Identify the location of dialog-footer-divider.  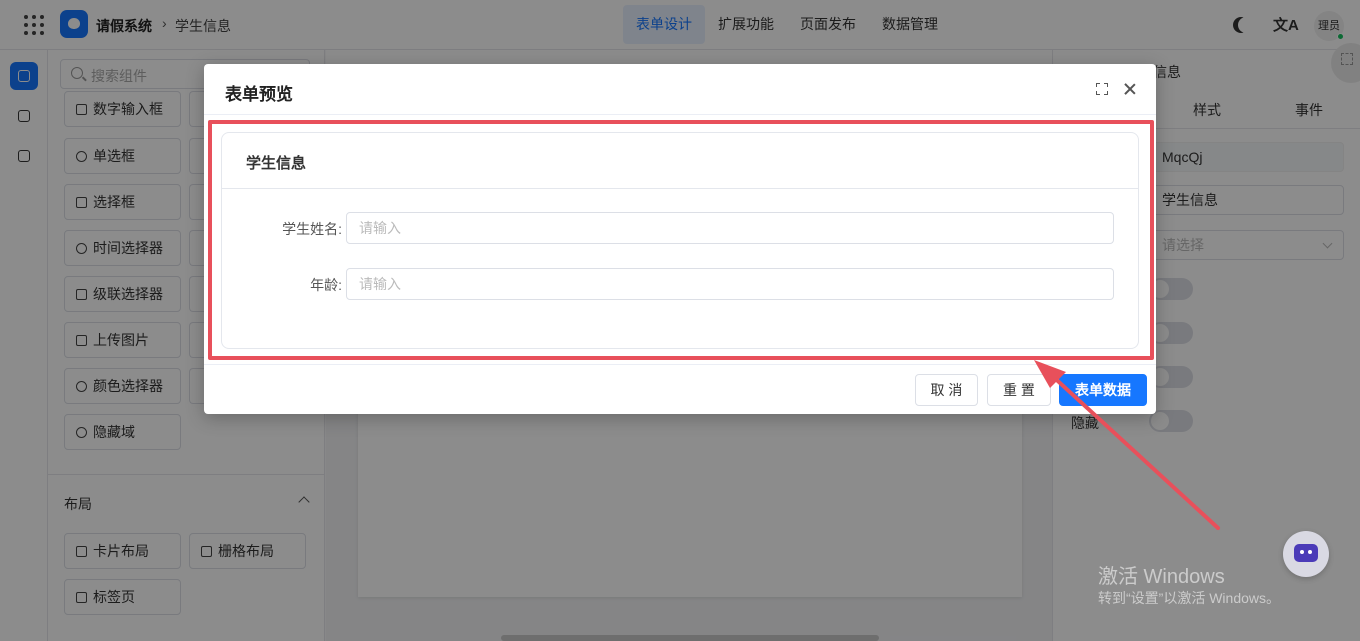
(680, 364).